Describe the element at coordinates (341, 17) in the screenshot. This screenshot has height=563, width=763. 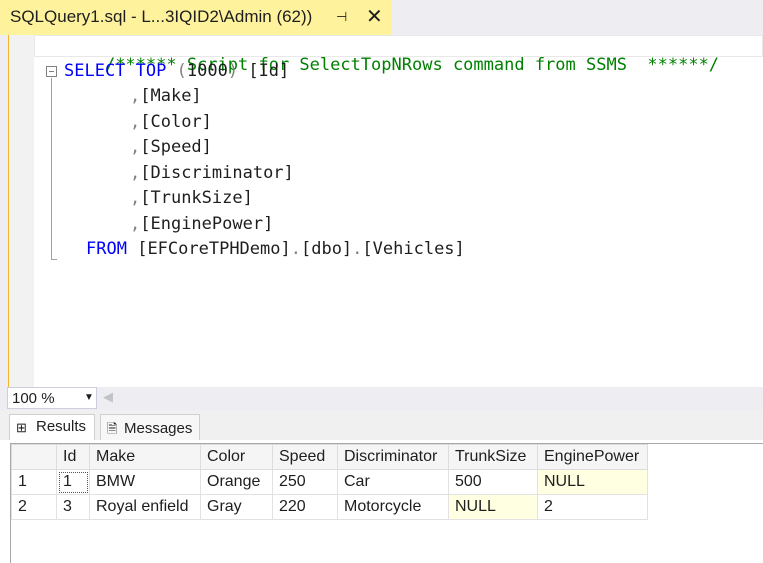
I see `pin-icon: ⊣` at that location.